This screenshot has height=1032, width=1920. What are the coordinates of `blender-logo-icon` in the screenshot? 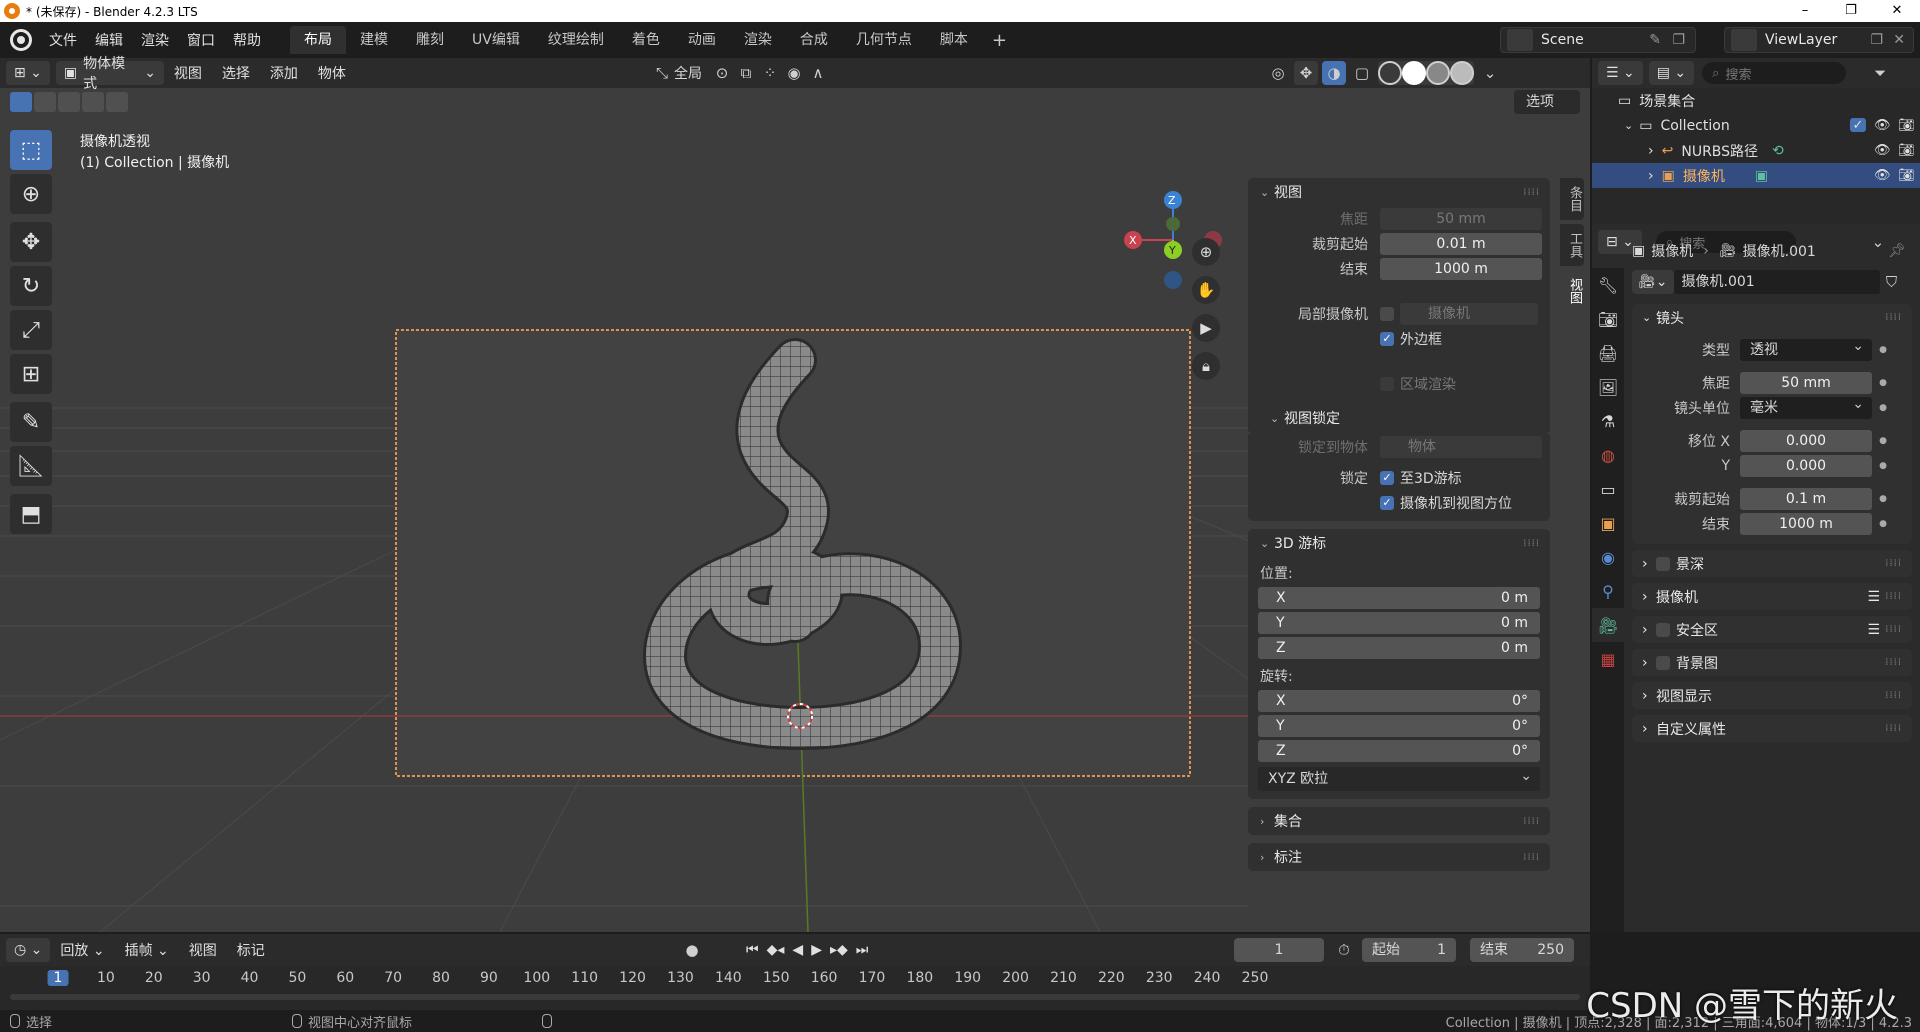 It's located at (21, 40).